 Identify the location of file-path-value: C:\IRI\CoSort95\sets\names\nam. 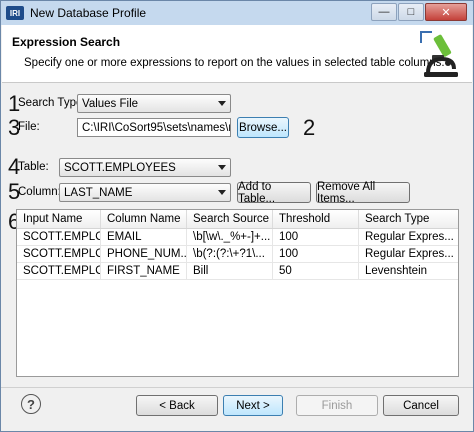
(156, 127).